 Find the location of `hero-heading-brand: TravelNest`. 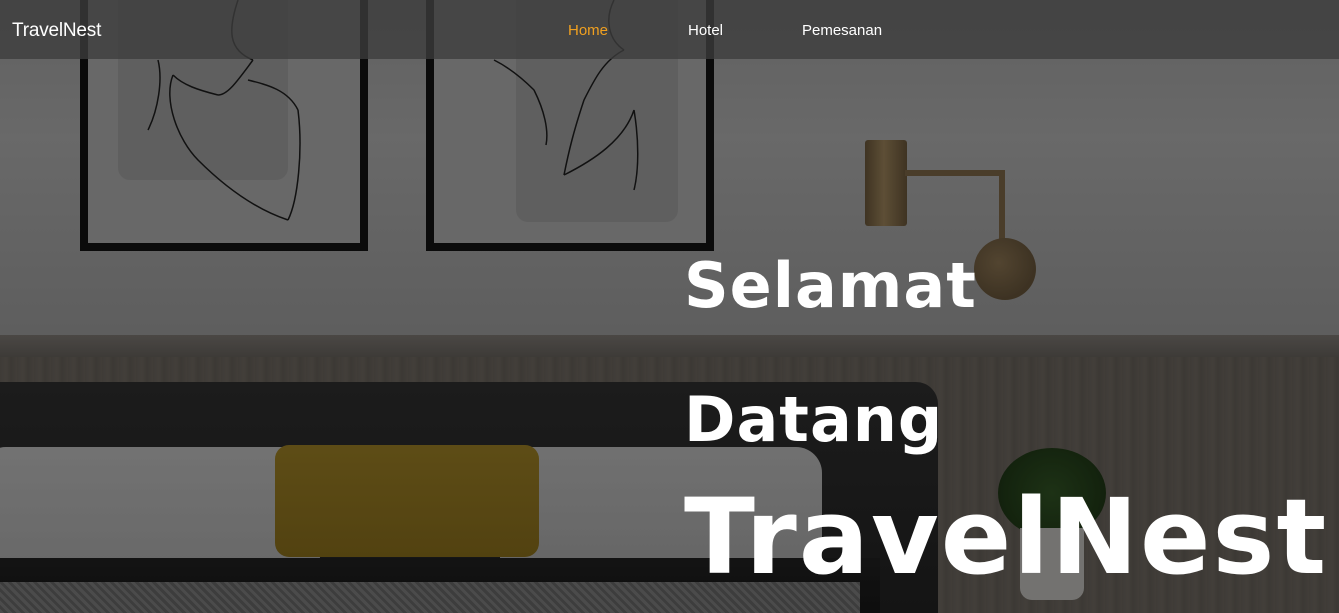

hero-heading-brand: TravelNest is located at coordinates (1006, 537).